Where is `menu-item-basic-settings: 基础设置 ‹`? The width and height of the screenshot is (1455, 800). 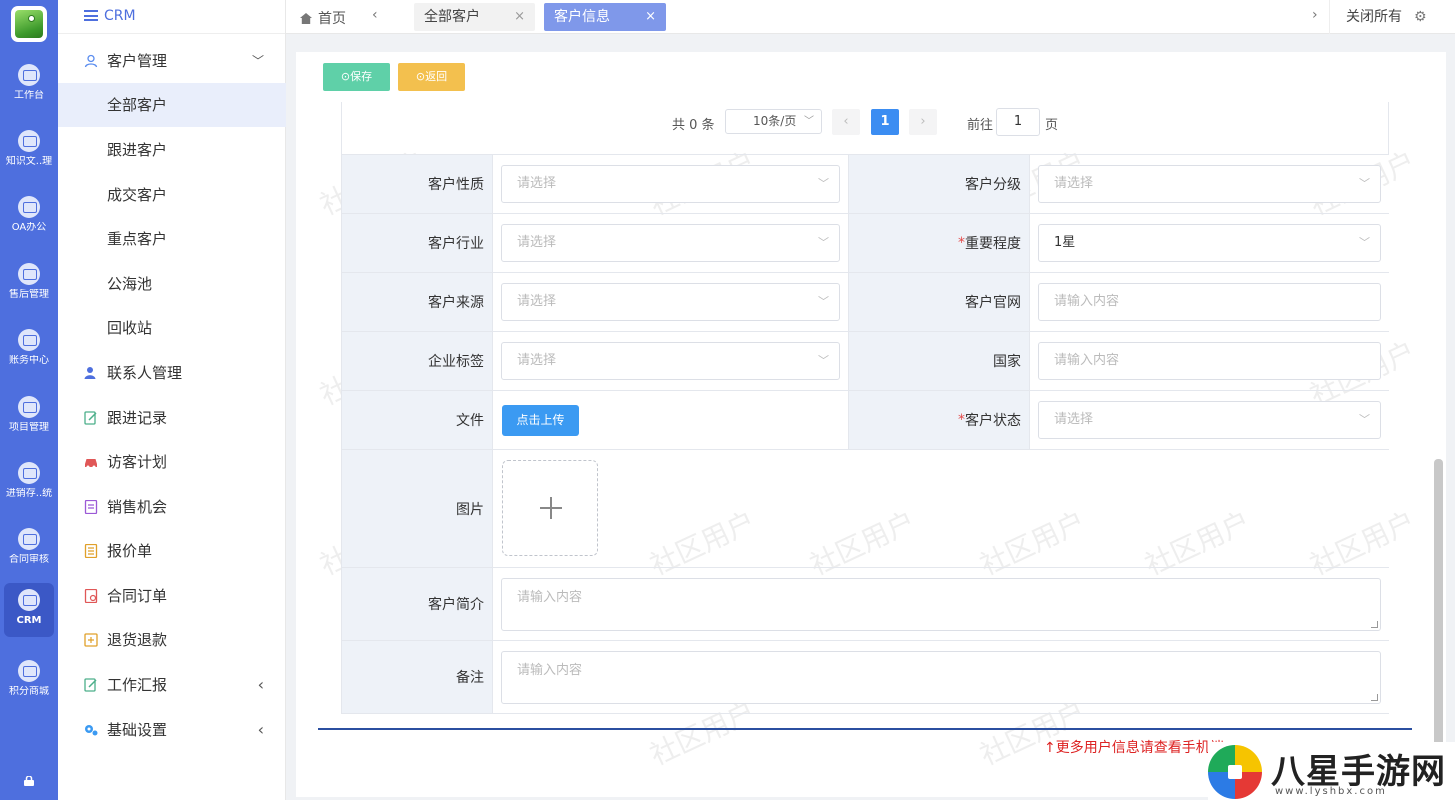
menu-item-basic-settings: 基础设置 ‹ is located at coordinates (172, 730).